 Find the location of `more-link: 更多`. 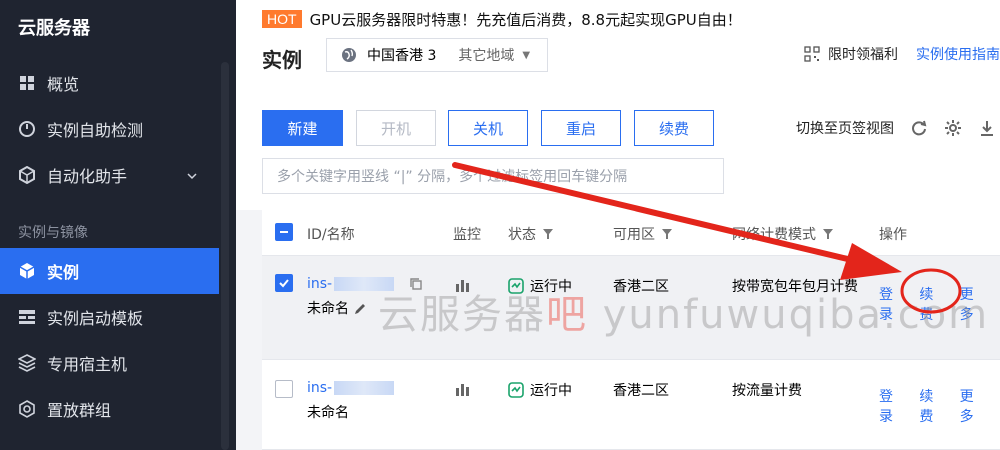

more-link: 更多 is located at coordinates (973, 406).